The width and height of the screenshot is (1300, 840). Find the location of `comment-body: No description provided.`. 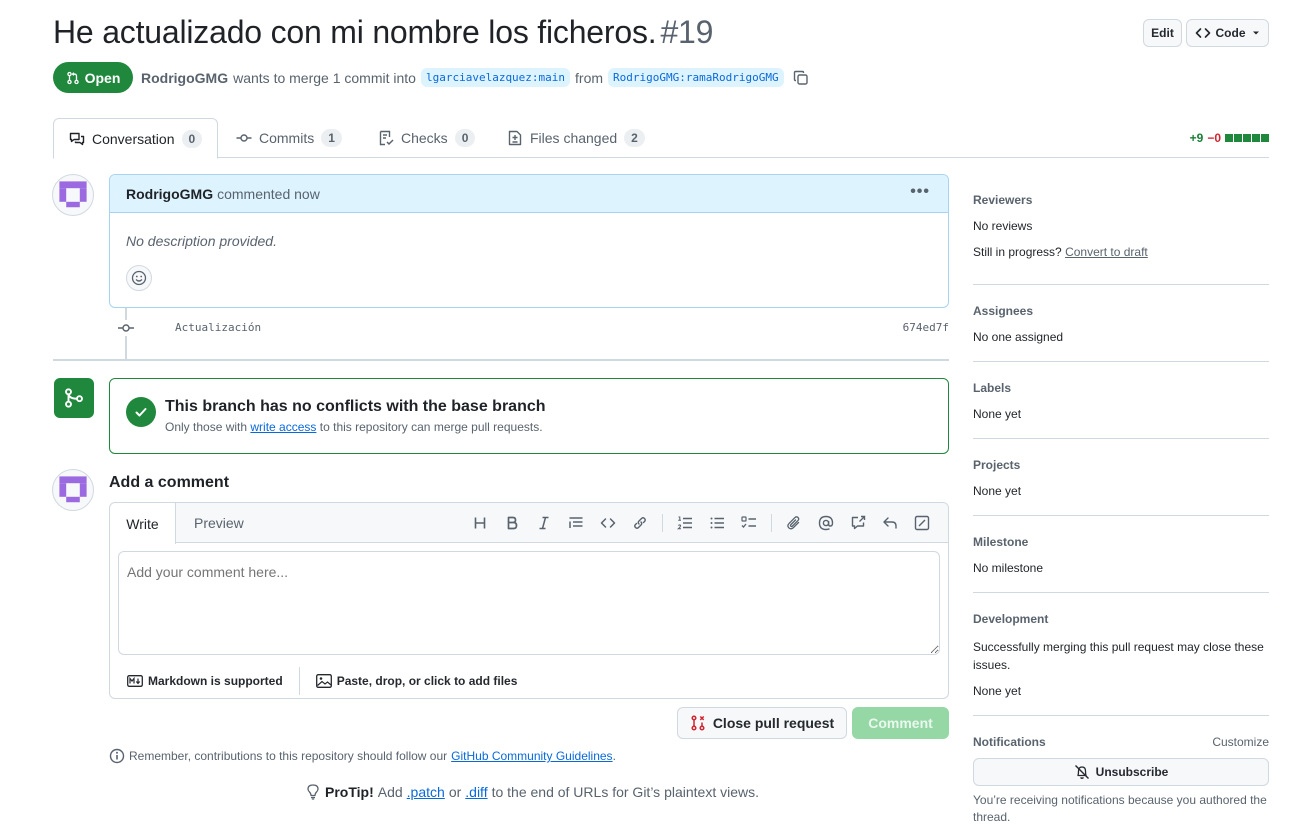

comment-body: No description provided. is located at coordinates (201, 241).